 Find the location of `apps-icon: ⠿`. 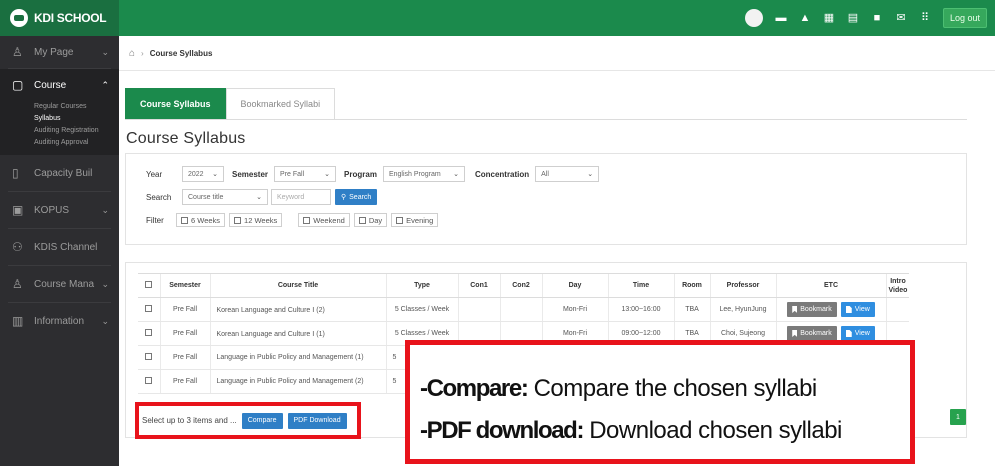

apps-icon: ⠿ is located at coordinates (925, 18).